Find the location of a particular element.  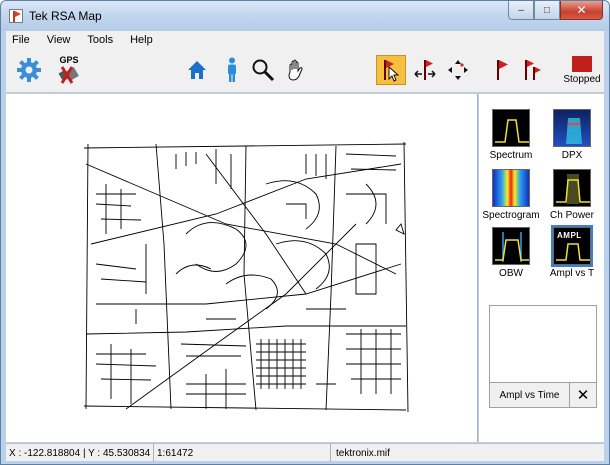

spectrum-label: Spectrum is located at coordinates (511, 155).